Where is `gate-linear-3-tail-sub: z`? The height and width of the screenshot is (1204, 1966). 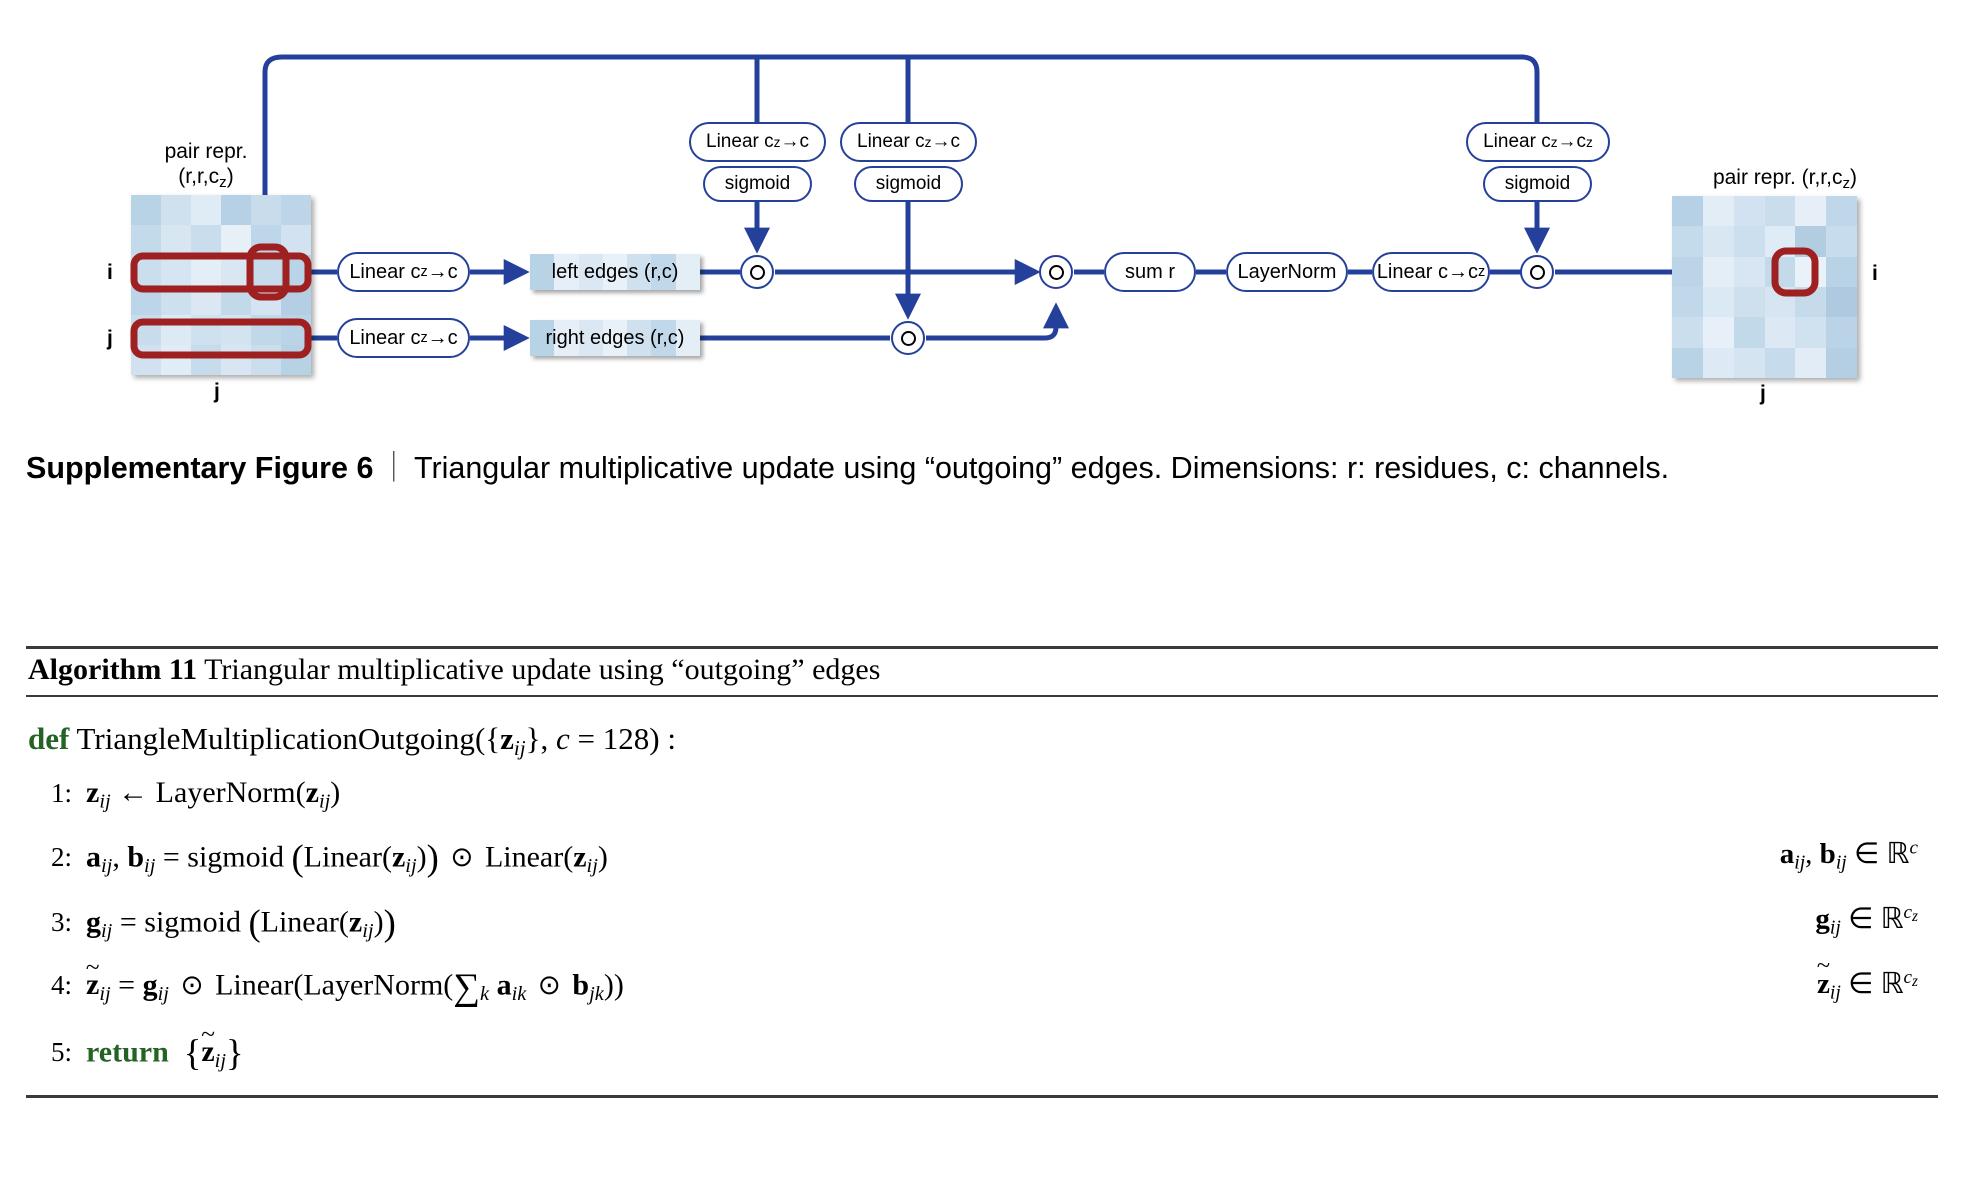 gate-linear-3-tail-sub: z is located at coordinates (1589, 142).